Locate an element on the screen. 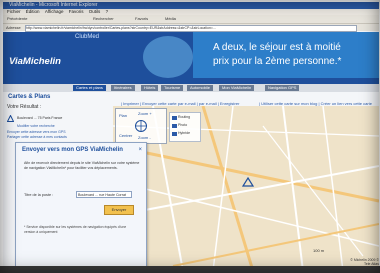 The image size is (380, 273). menu-file: Fichier is located at coordinates (14, 11).